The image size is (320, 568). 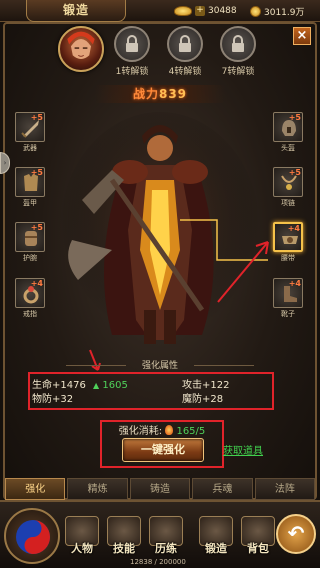 I want to click on ingot-currency: + 30488, so click(x=205, y=11).